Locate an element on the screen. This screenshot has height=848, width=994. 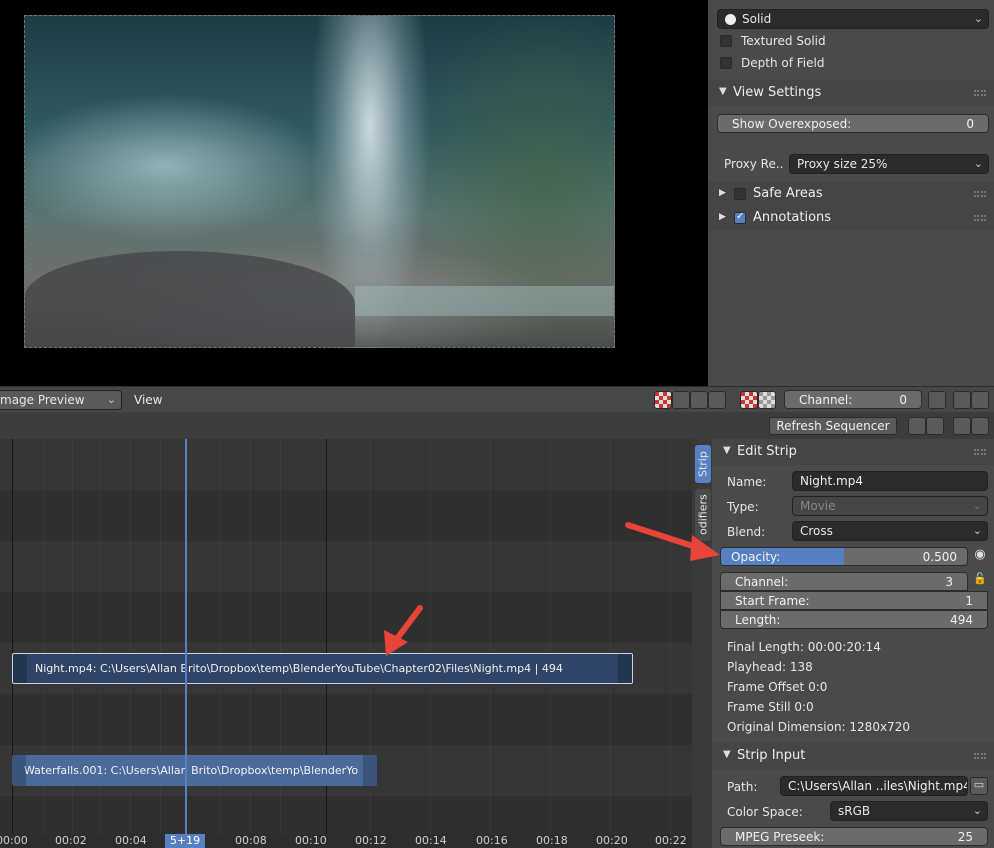
time-tick: 00:20 is located at coordinates (612, 840).